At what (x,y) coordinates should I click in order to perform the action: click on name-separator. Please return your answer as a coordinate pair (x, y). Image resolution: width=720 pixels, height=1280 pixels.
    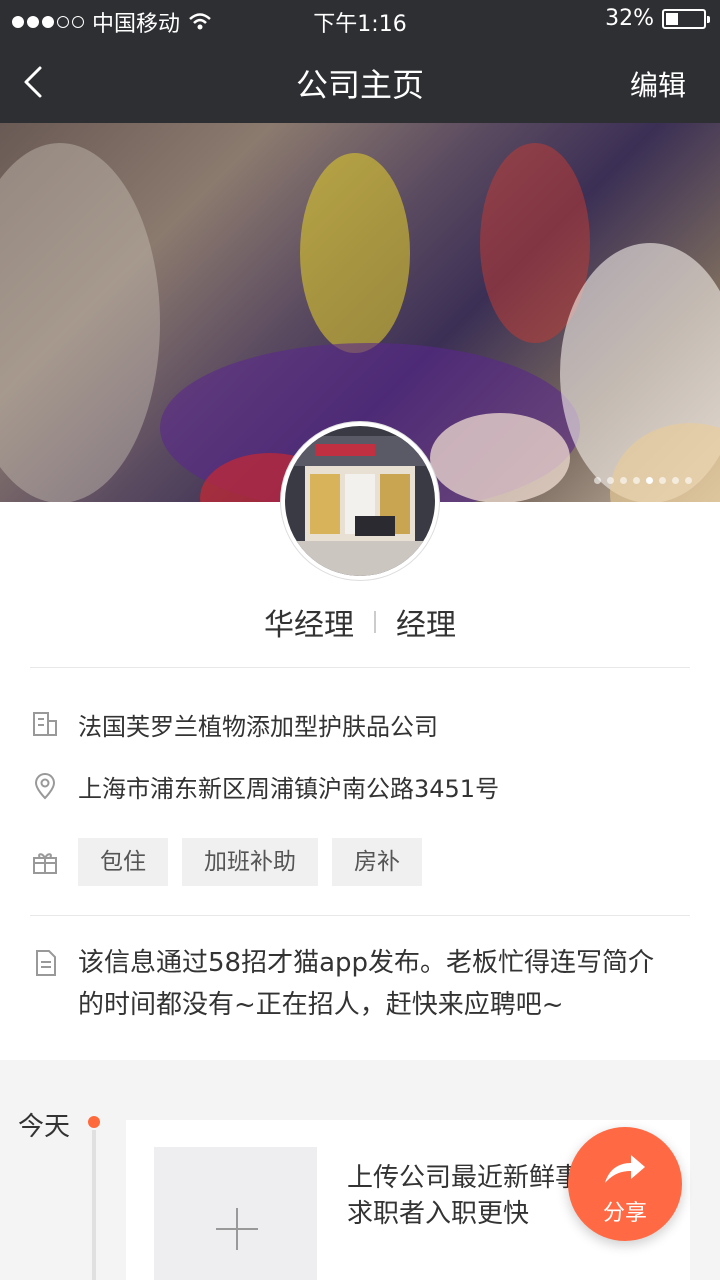
    Looking at the image, I should click on (375, 622).